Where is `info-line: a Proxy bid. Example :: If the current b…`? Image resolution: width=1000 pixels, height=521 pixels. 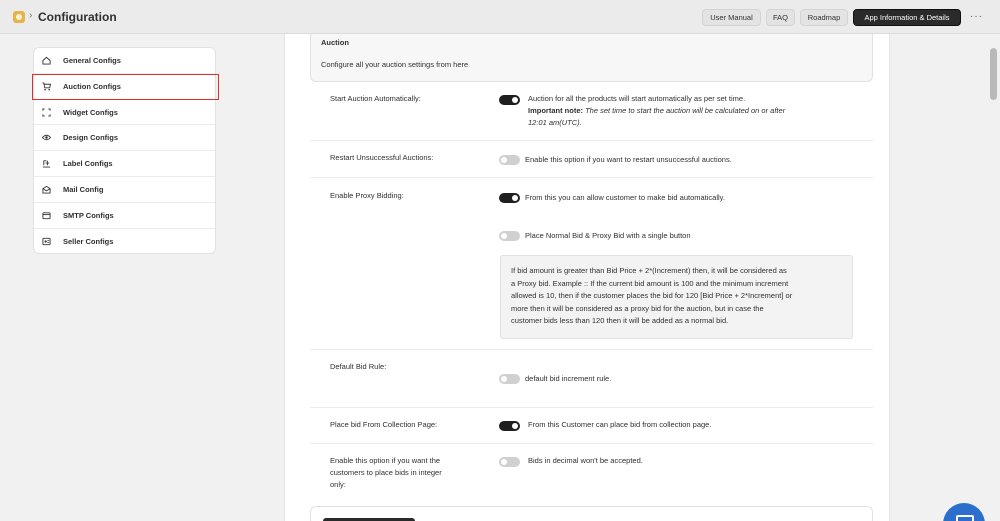
info-line: a Proxy bid. Example :: If the current b… is located at coordinates (650, 283).